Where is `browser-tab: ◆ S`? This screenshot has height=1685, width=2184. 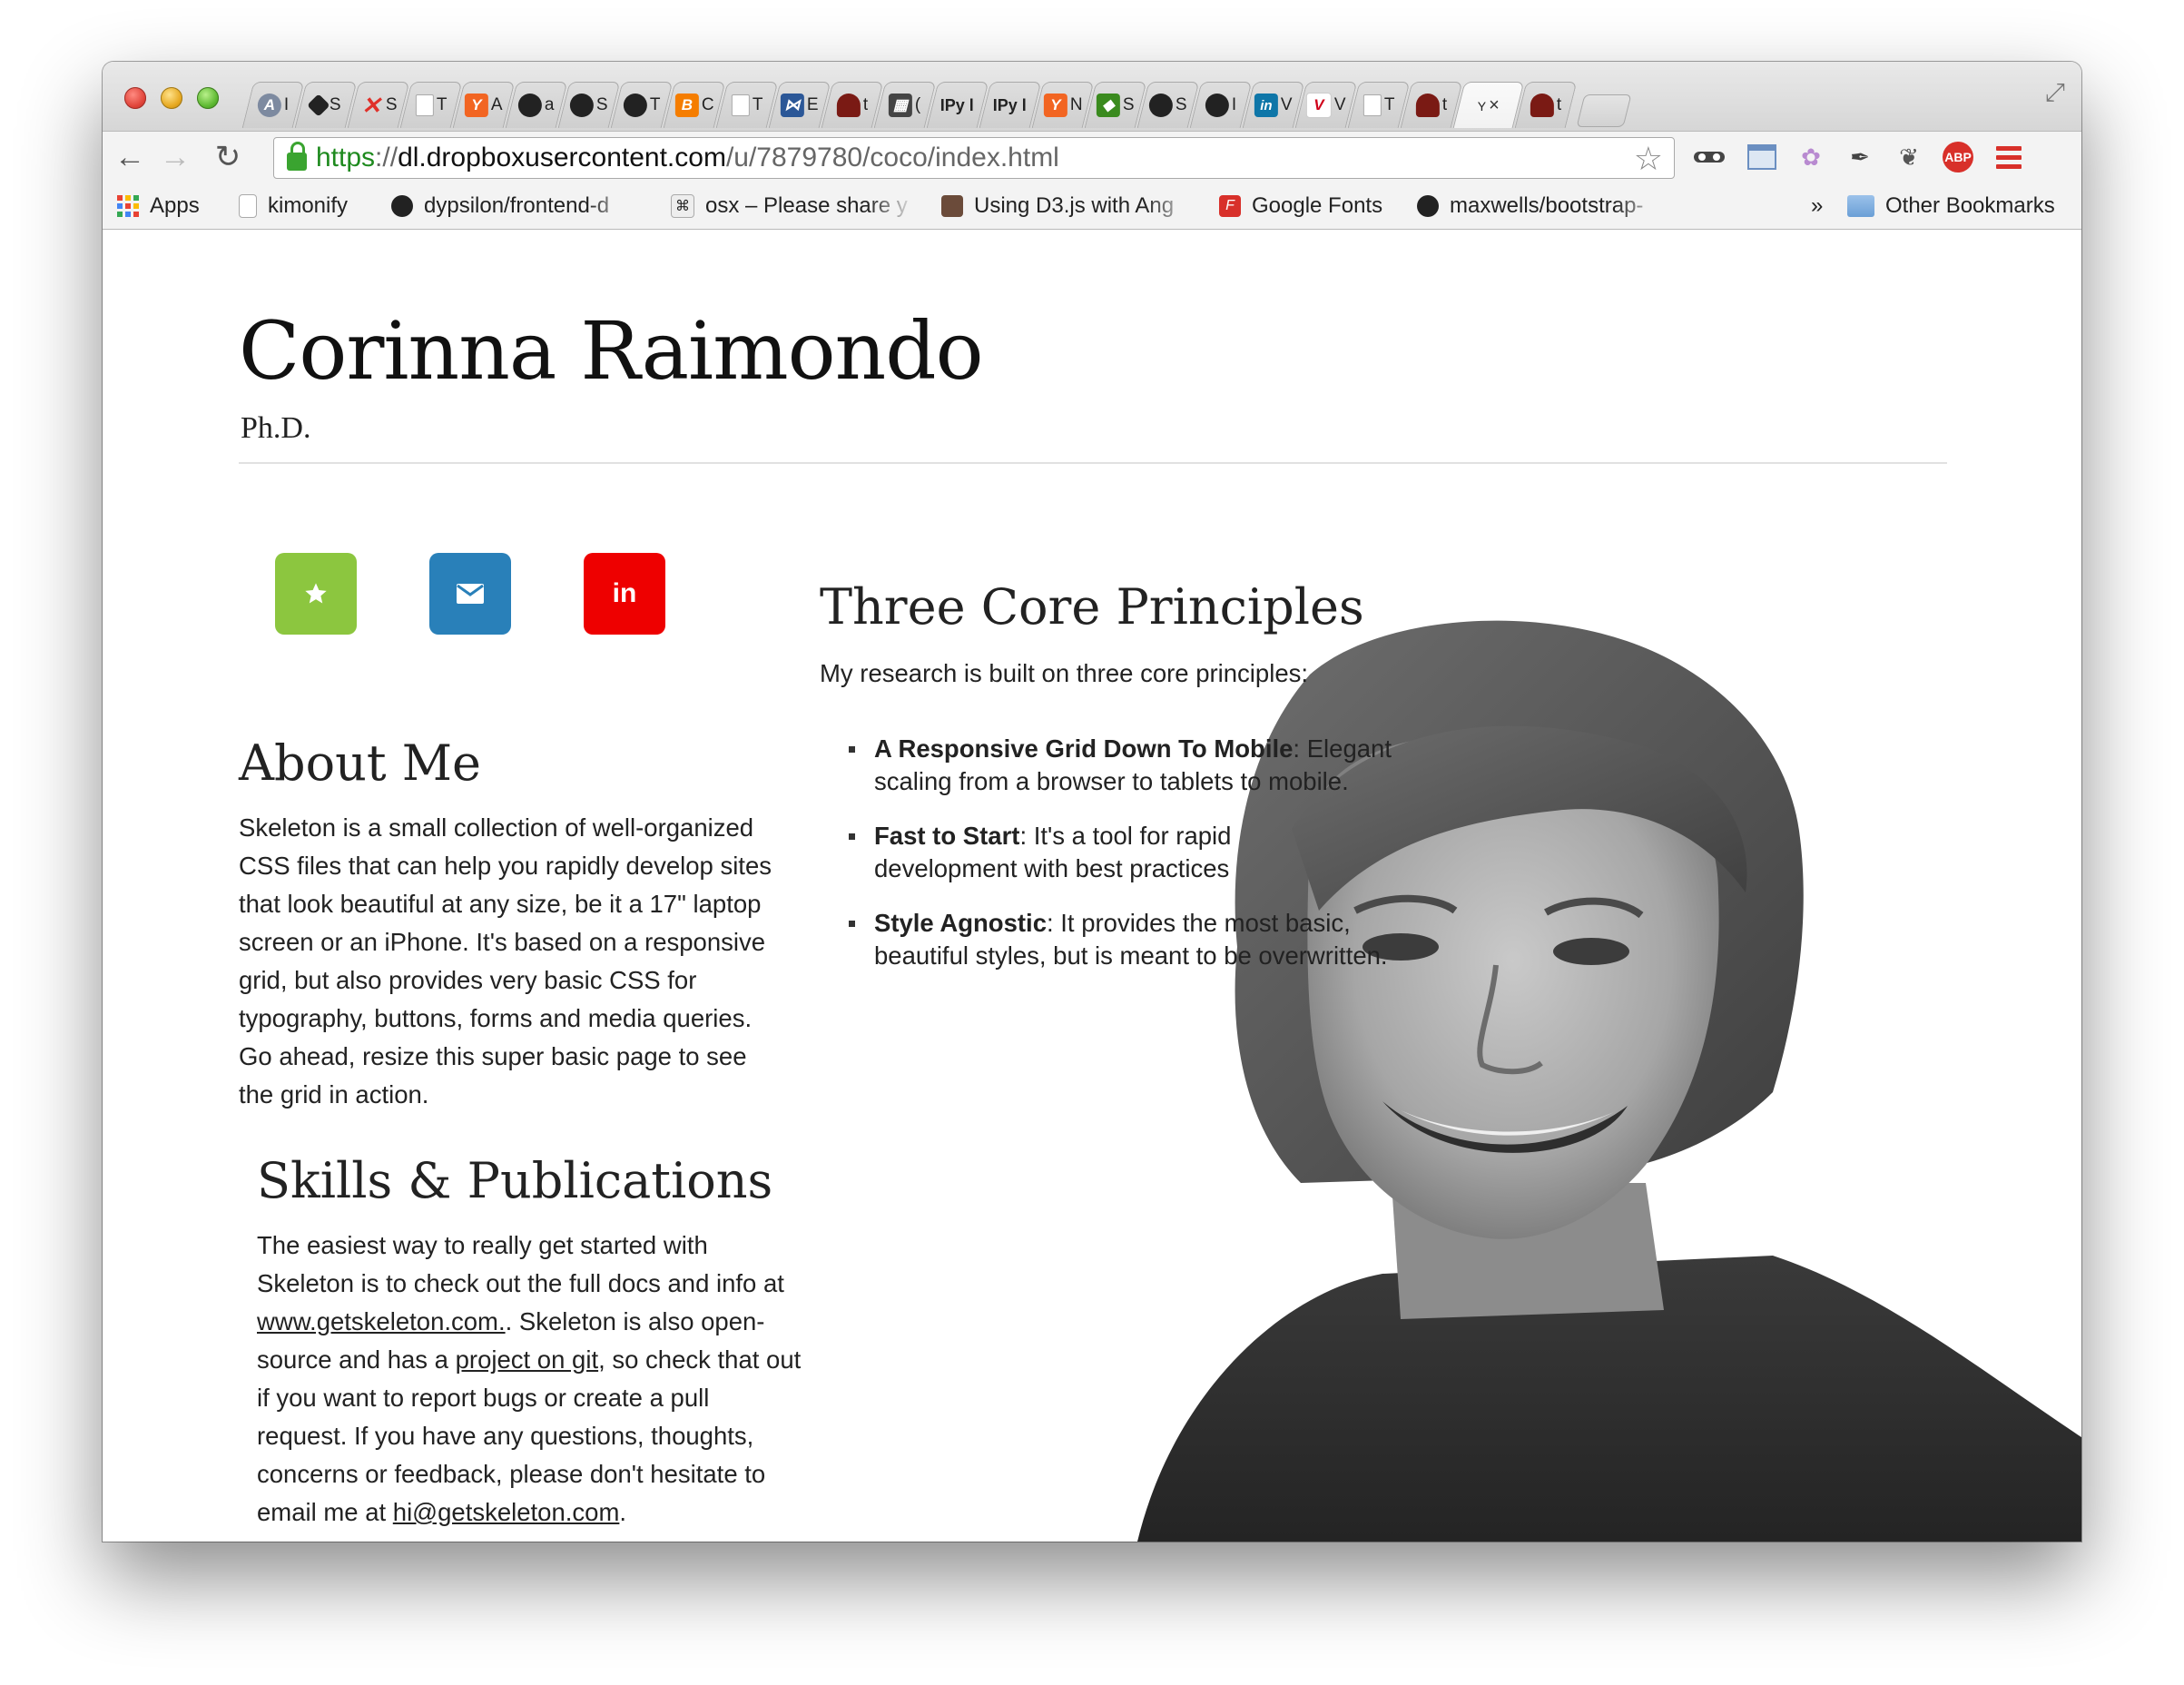
browser-tab: ◆ S is located at coordinates (1115, 105).